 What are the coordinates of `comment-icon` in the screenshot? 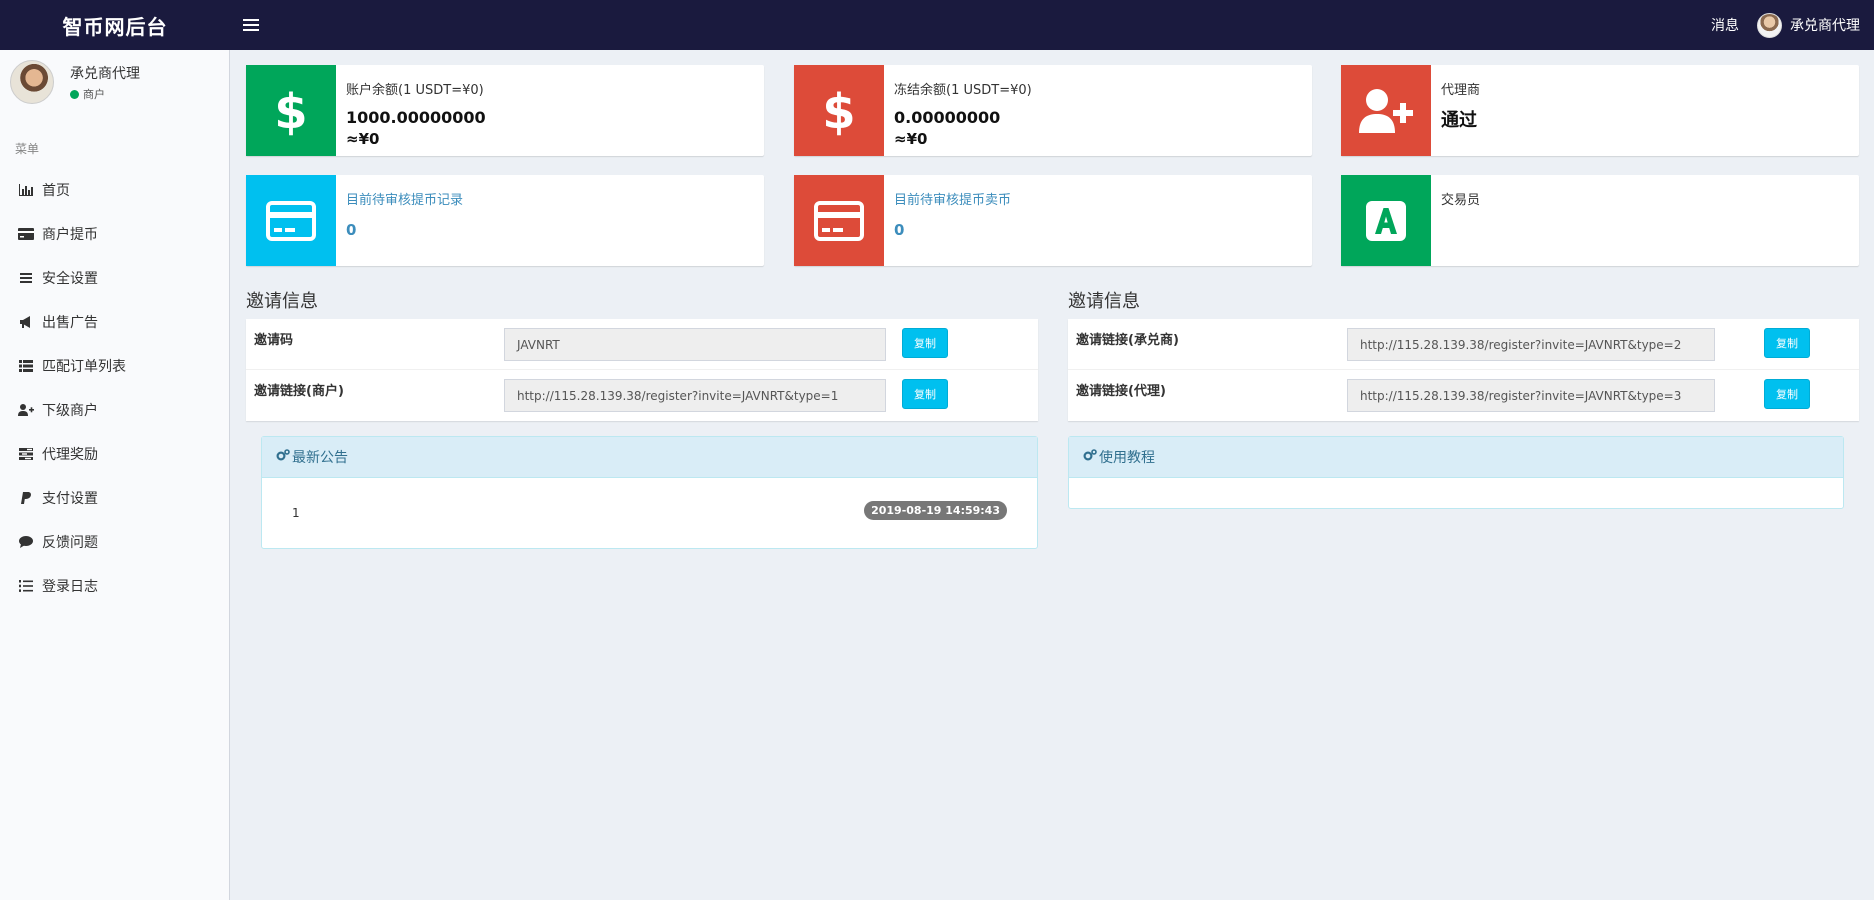 It's located at (26, 542).